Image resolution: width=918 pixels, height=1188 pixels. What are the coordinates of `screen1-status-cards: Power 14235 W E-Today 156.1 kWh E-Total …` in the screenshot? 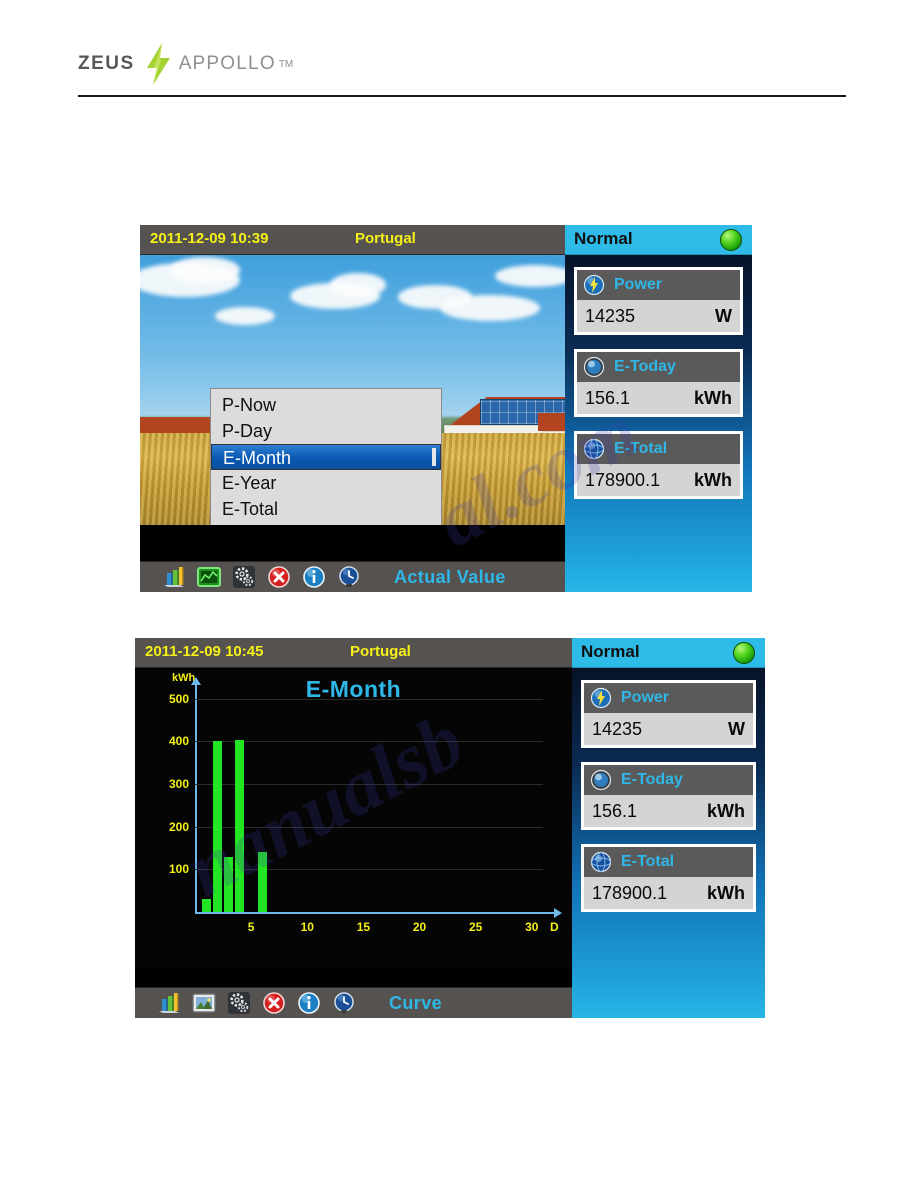 It's located at (658, 423).